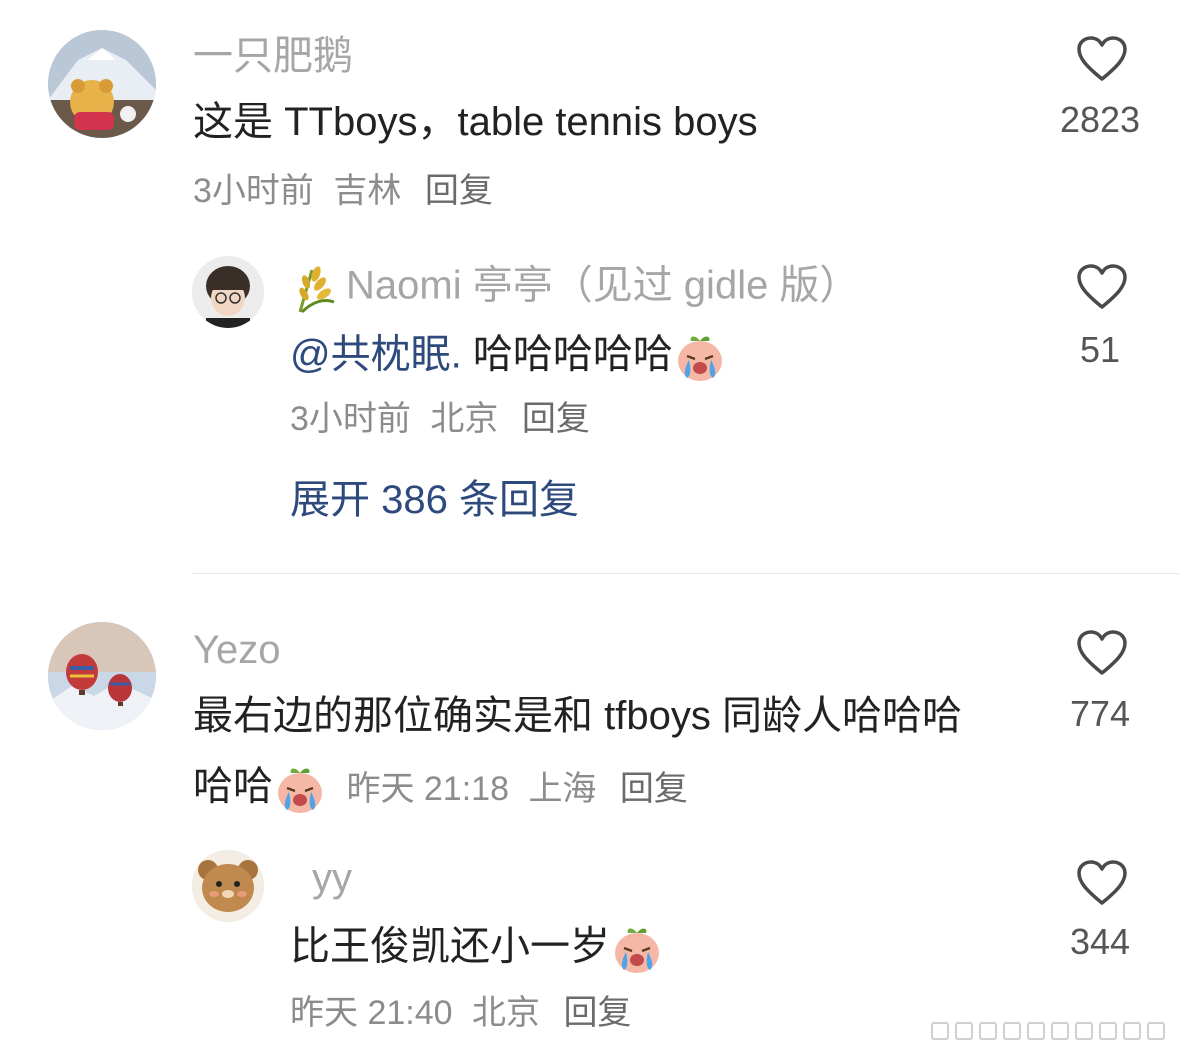 This screenshot has width=1179, height=1056. I want to click on watermark-dots, so click(1048, 1031).